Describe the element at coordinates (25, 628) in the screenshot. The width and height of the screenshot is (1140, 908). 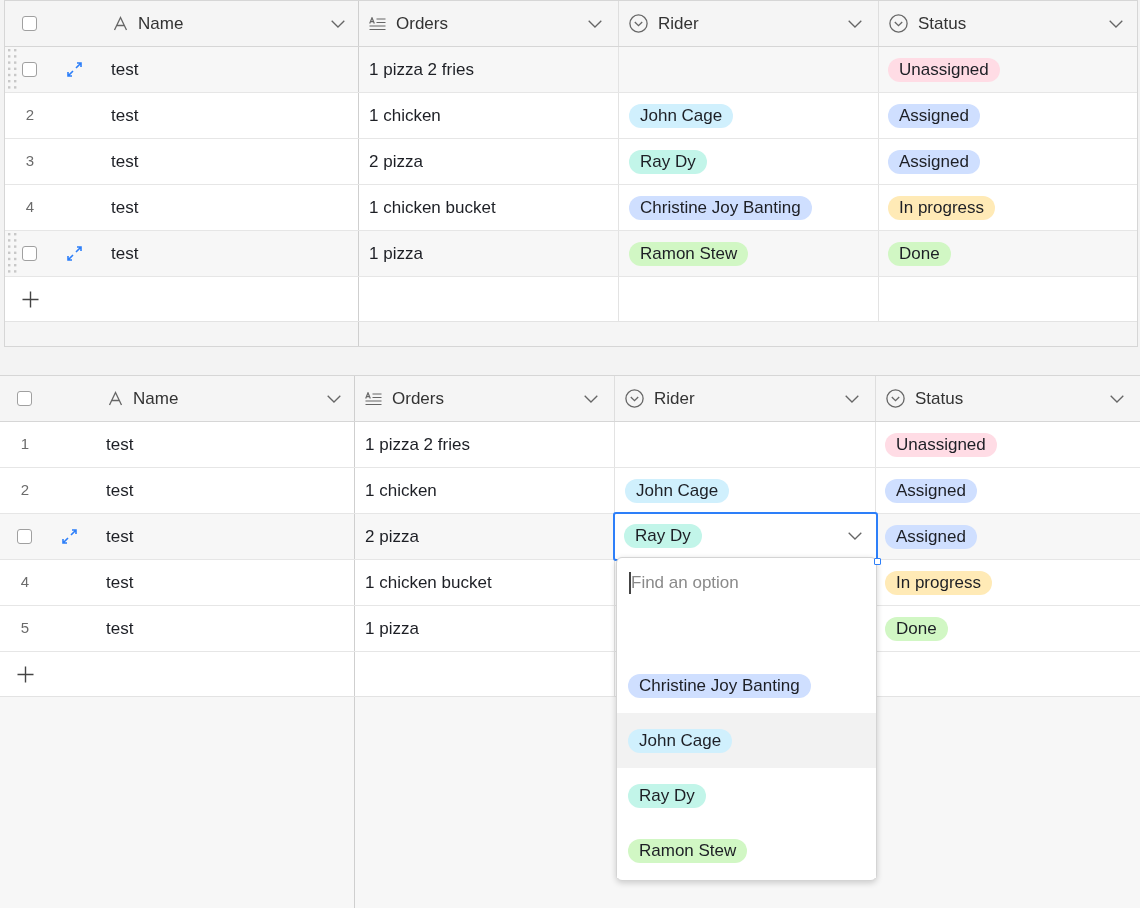
I see `row-number: 5` at that location.